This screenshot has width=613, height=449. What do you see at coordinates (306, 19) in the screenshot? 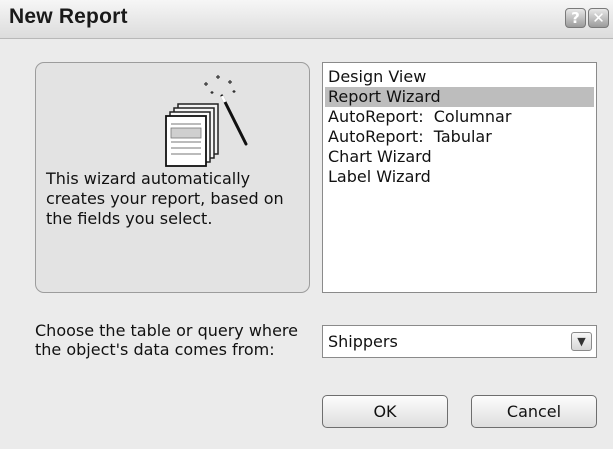
I see `title-bar: New Report ? ✕` at bounding box center [306, 19].